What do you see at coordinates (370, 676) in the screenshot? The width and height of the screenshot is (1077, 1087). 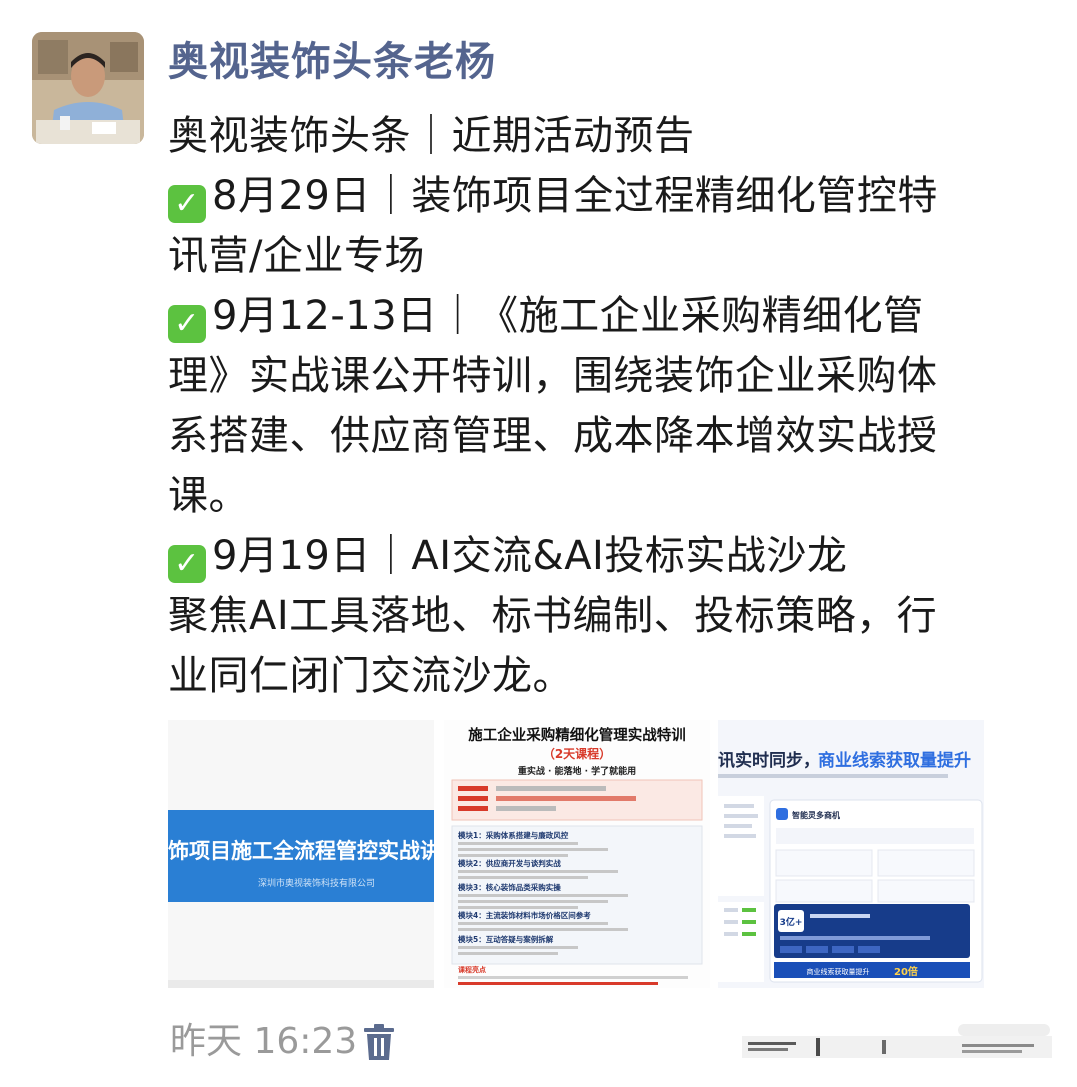 I see `post-line: 业同仁闭门交流沙龙。` at bounding box center [370, 676].